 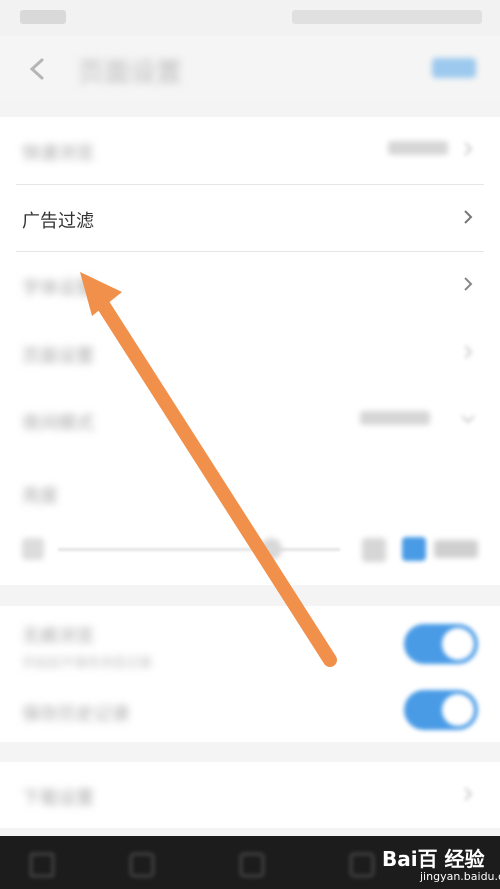 What do you see at coordinates (199, 549) in the screenshot?
I see `brightness-slider` at bounding box center [199, 549].